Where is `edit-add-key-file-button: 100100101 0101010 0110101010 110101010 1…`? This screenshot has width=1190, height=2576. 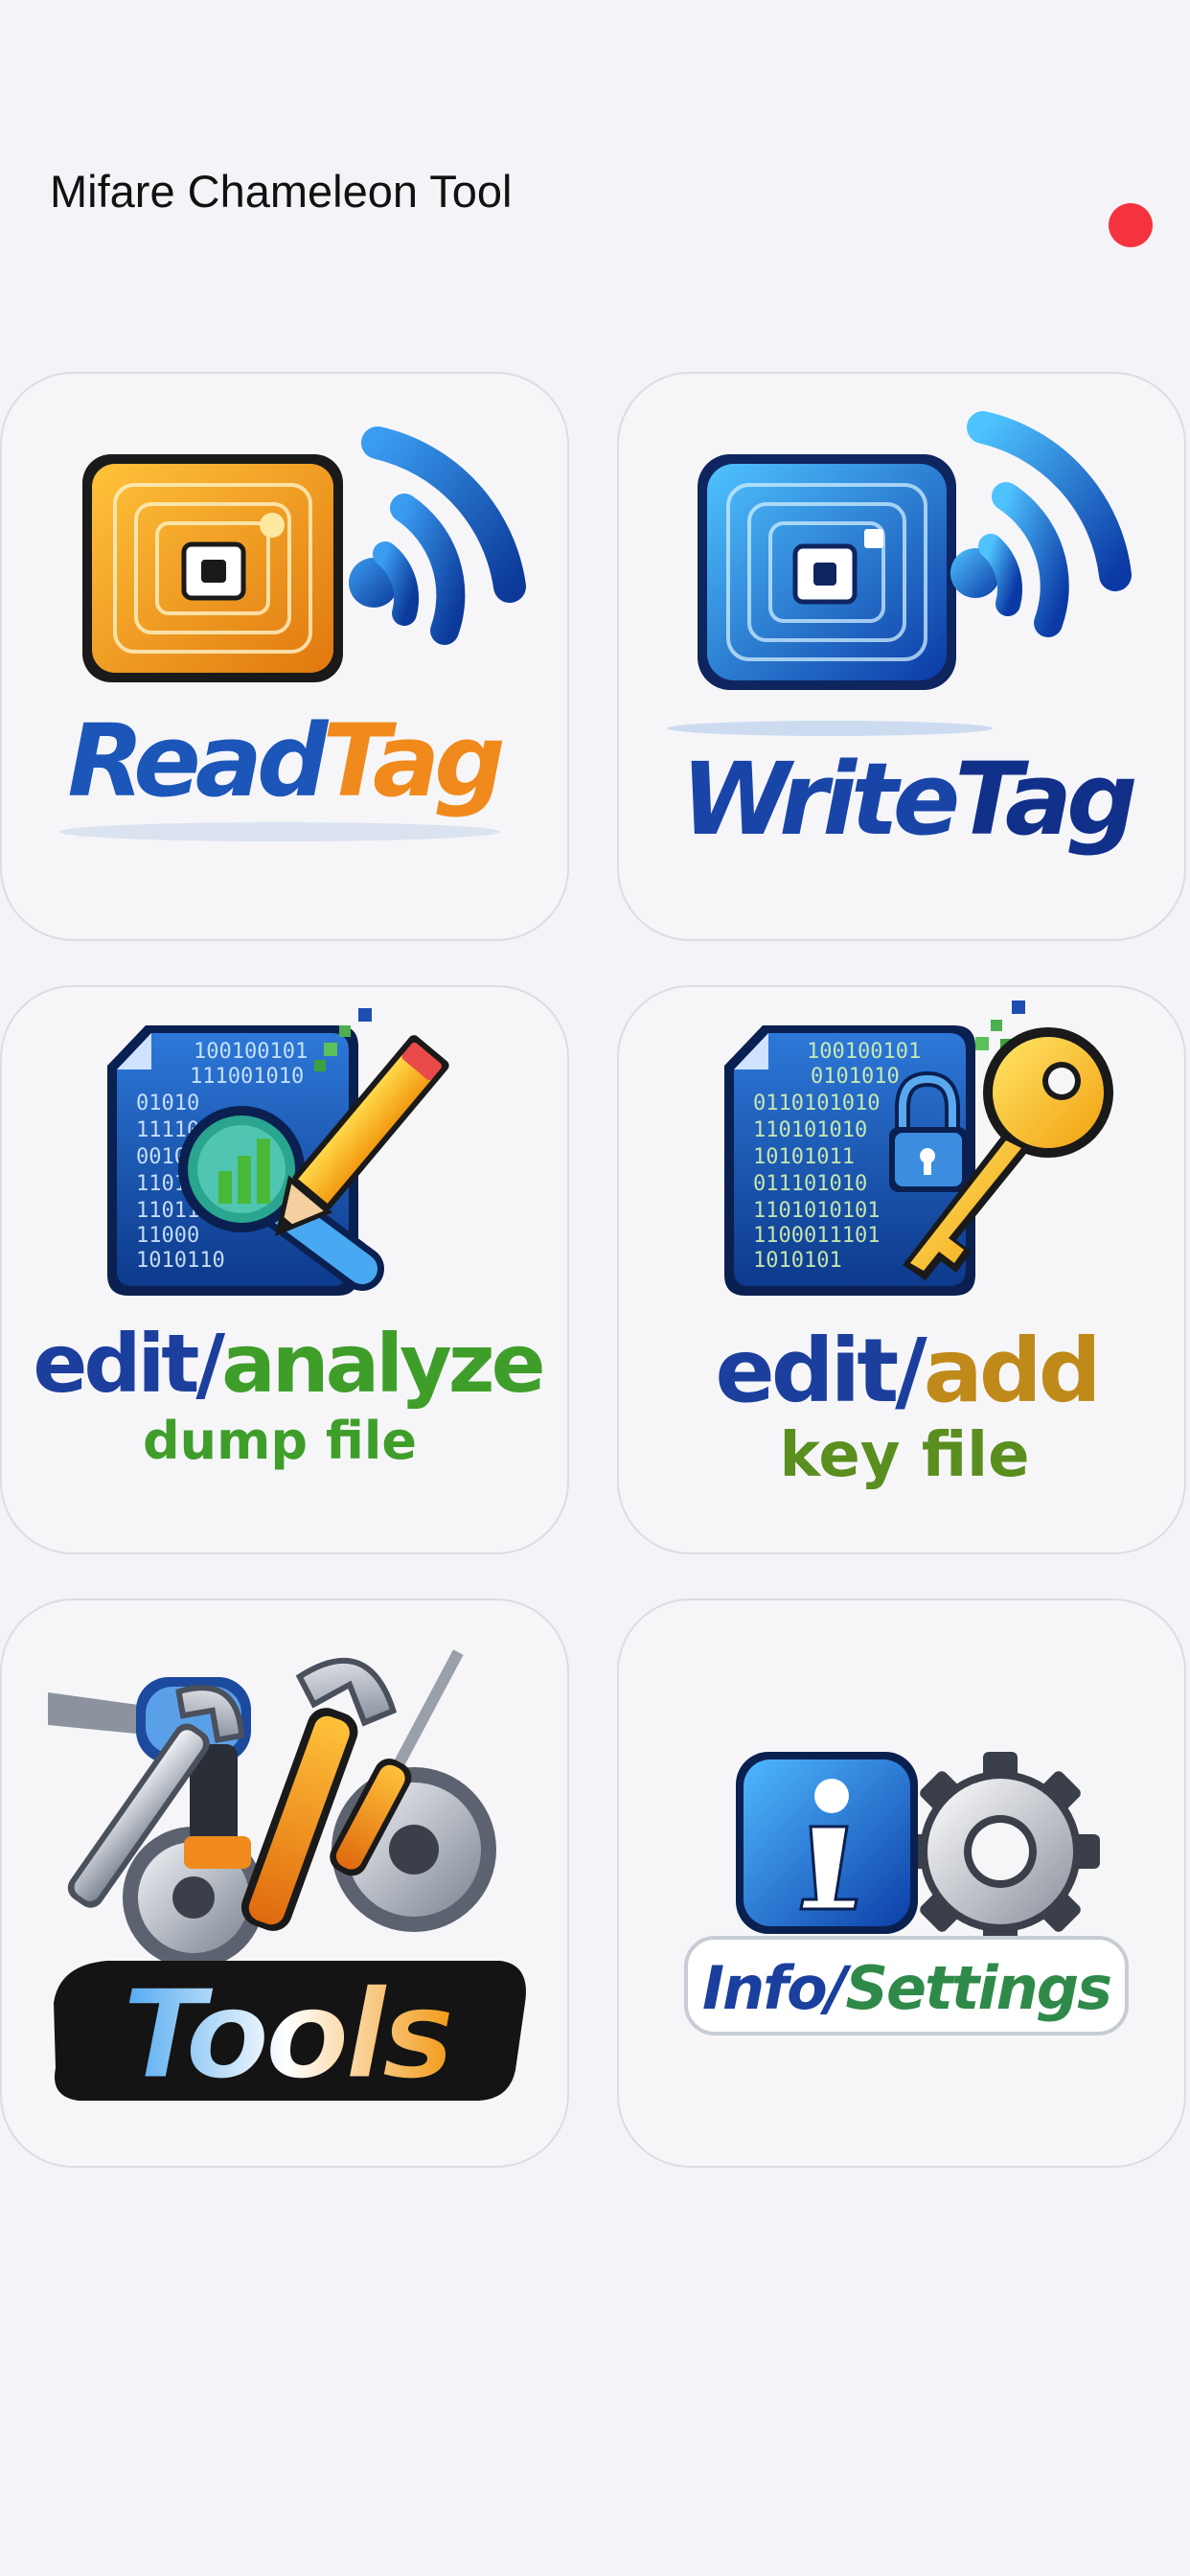 edit-add-key-file-button: 100100101 0101010 0110101010 110101010 1… is located at coordinates (902, 1269).